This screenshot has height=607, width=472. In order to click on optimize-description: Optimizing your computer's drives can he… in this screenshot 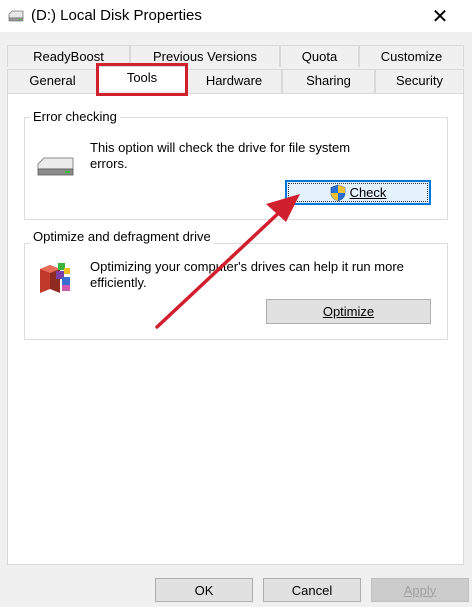, I will do `click(247, 275)`.